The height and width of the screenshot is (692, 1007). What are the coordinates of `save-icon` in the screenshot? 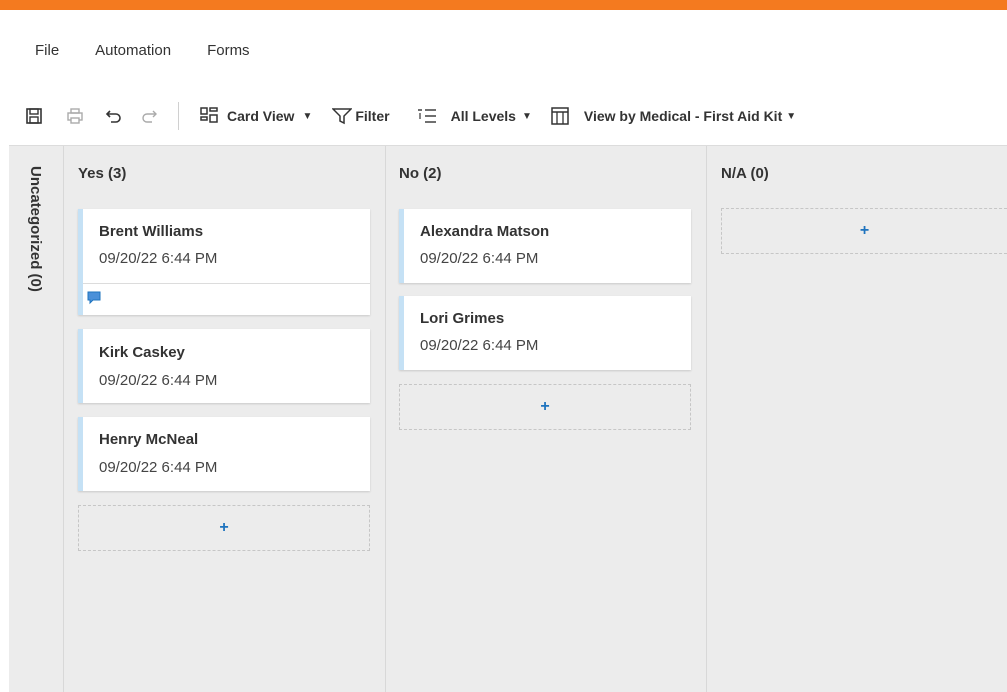 It's located at (34, 116).